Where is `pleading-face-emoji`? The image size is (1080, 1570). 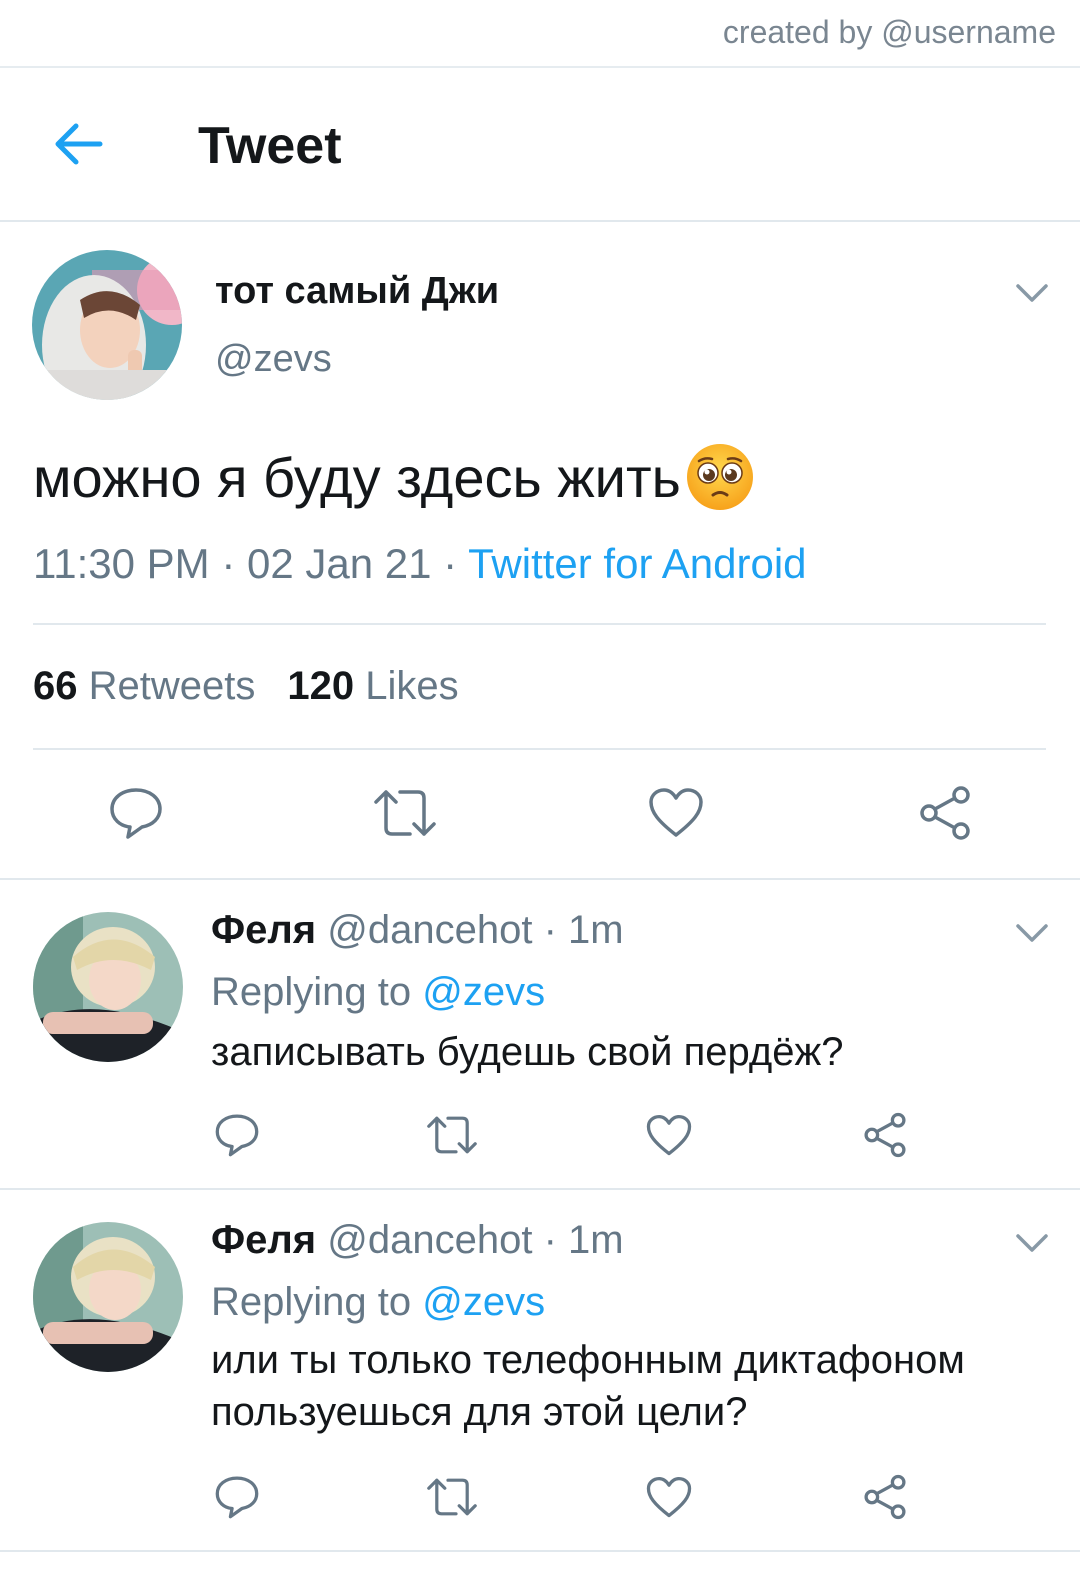 pleading-face-emoji is located at coordinates (719, 477).